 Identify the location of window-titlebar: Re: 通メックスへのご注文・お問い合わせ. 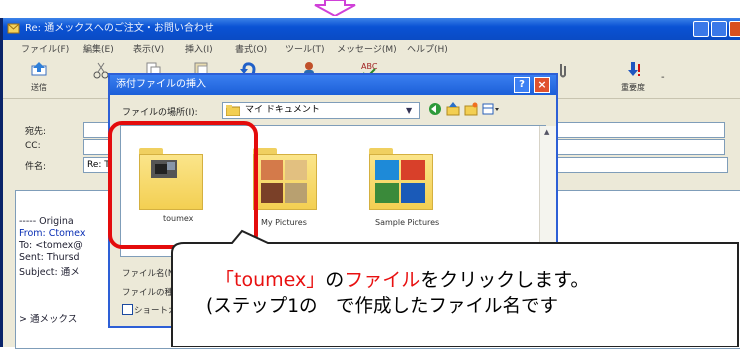
(371, 29).